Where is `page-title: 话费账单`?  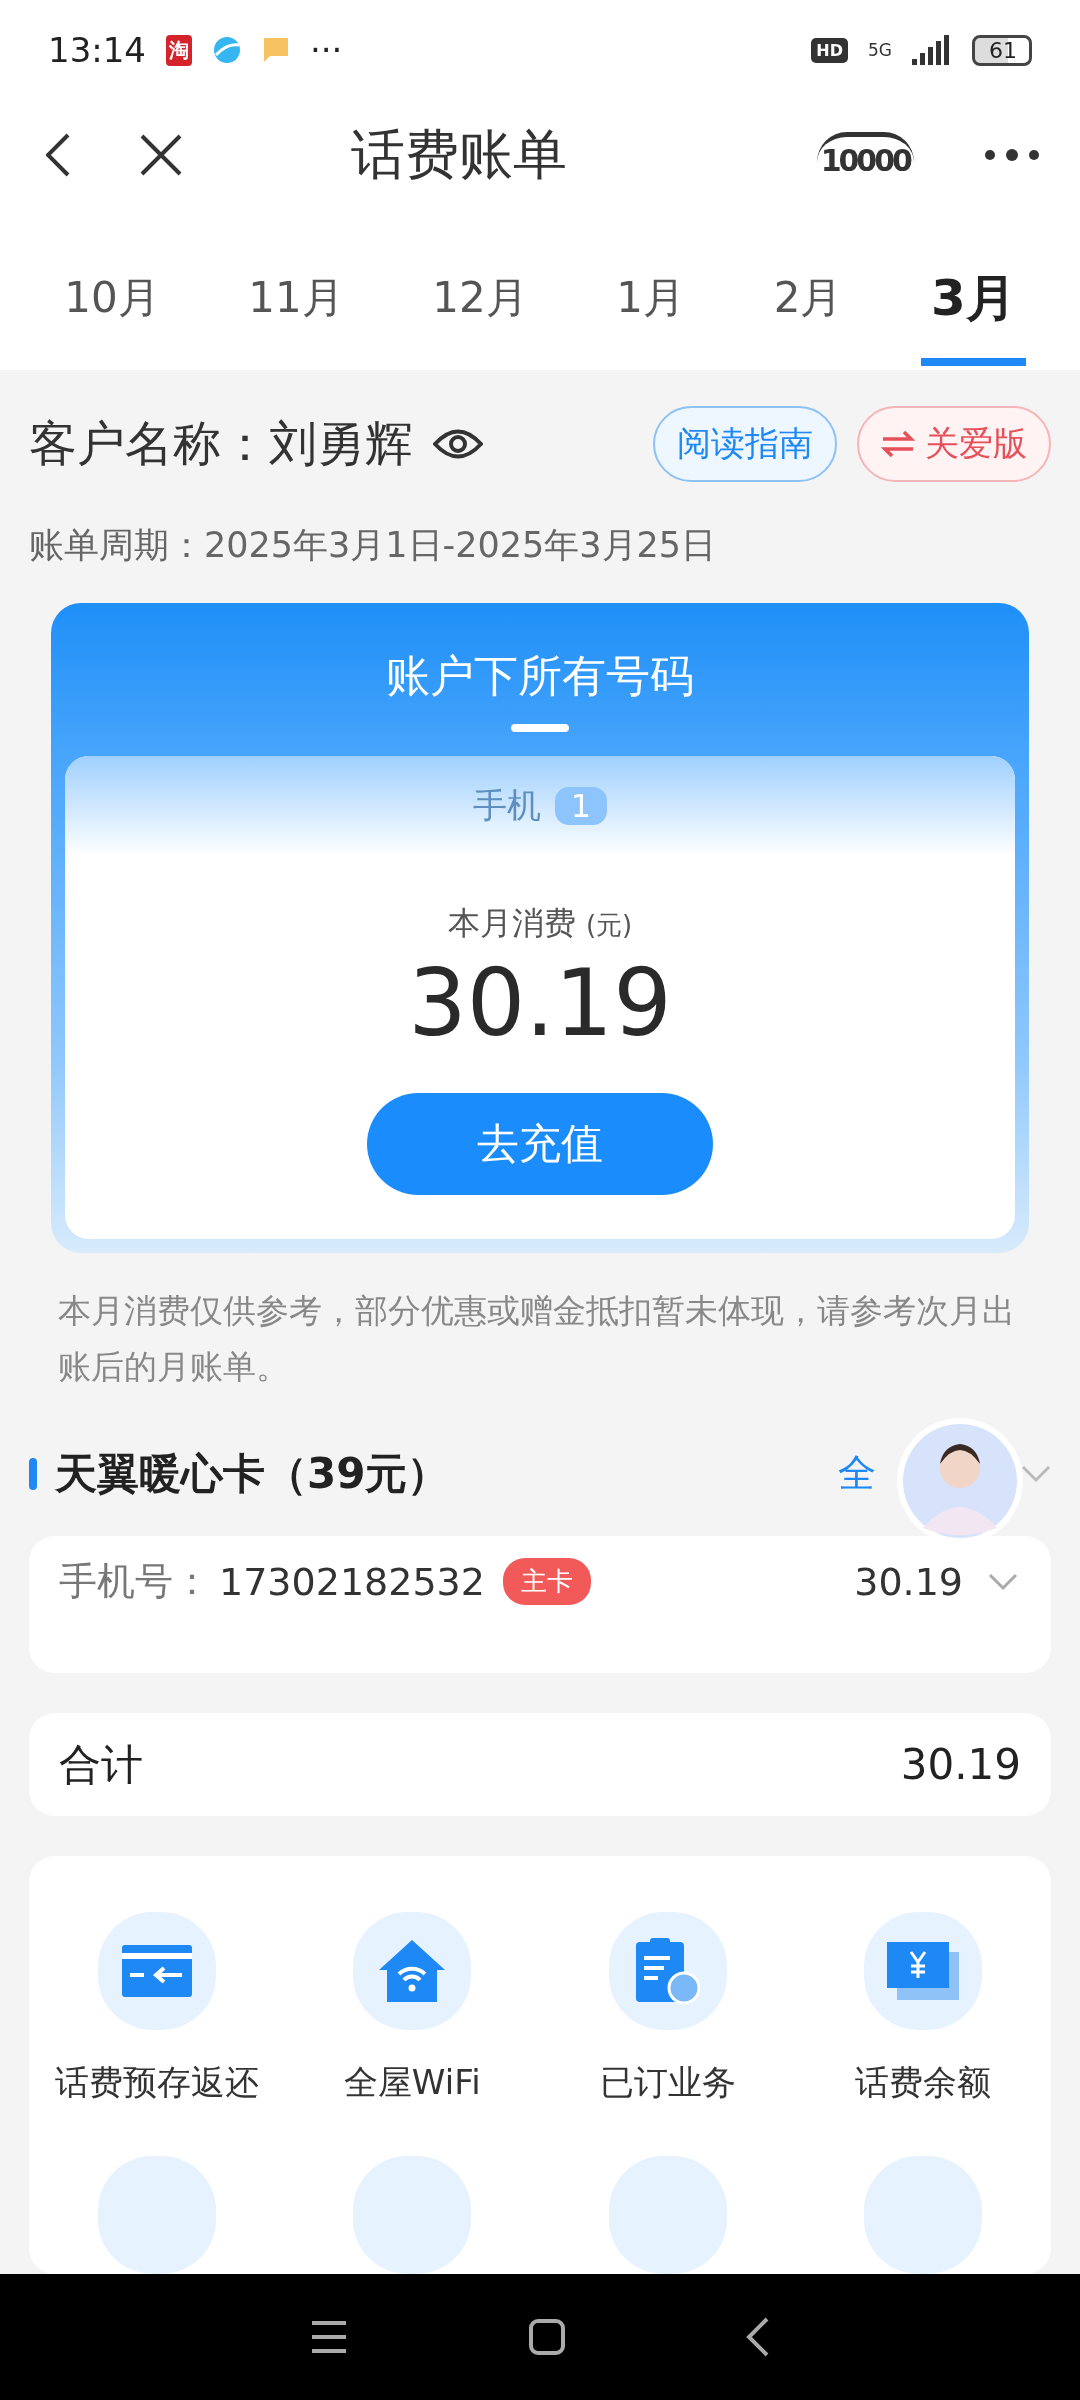 page-title: 话费账单 is located at coordinates (459, 154).